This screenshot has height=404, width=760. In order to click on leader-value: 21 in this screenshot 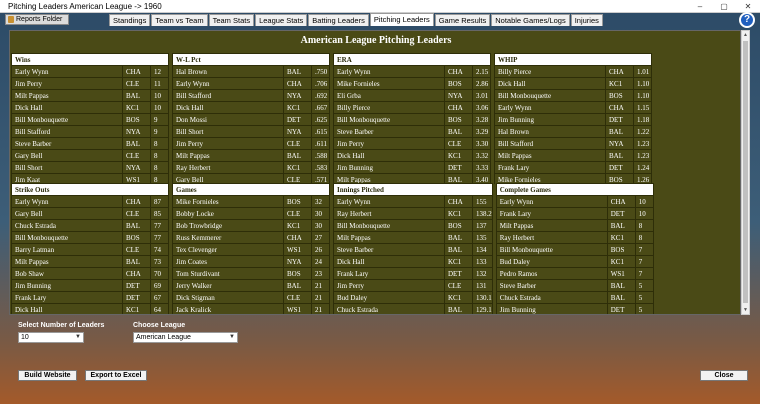, I will do `click(320, 285)`.